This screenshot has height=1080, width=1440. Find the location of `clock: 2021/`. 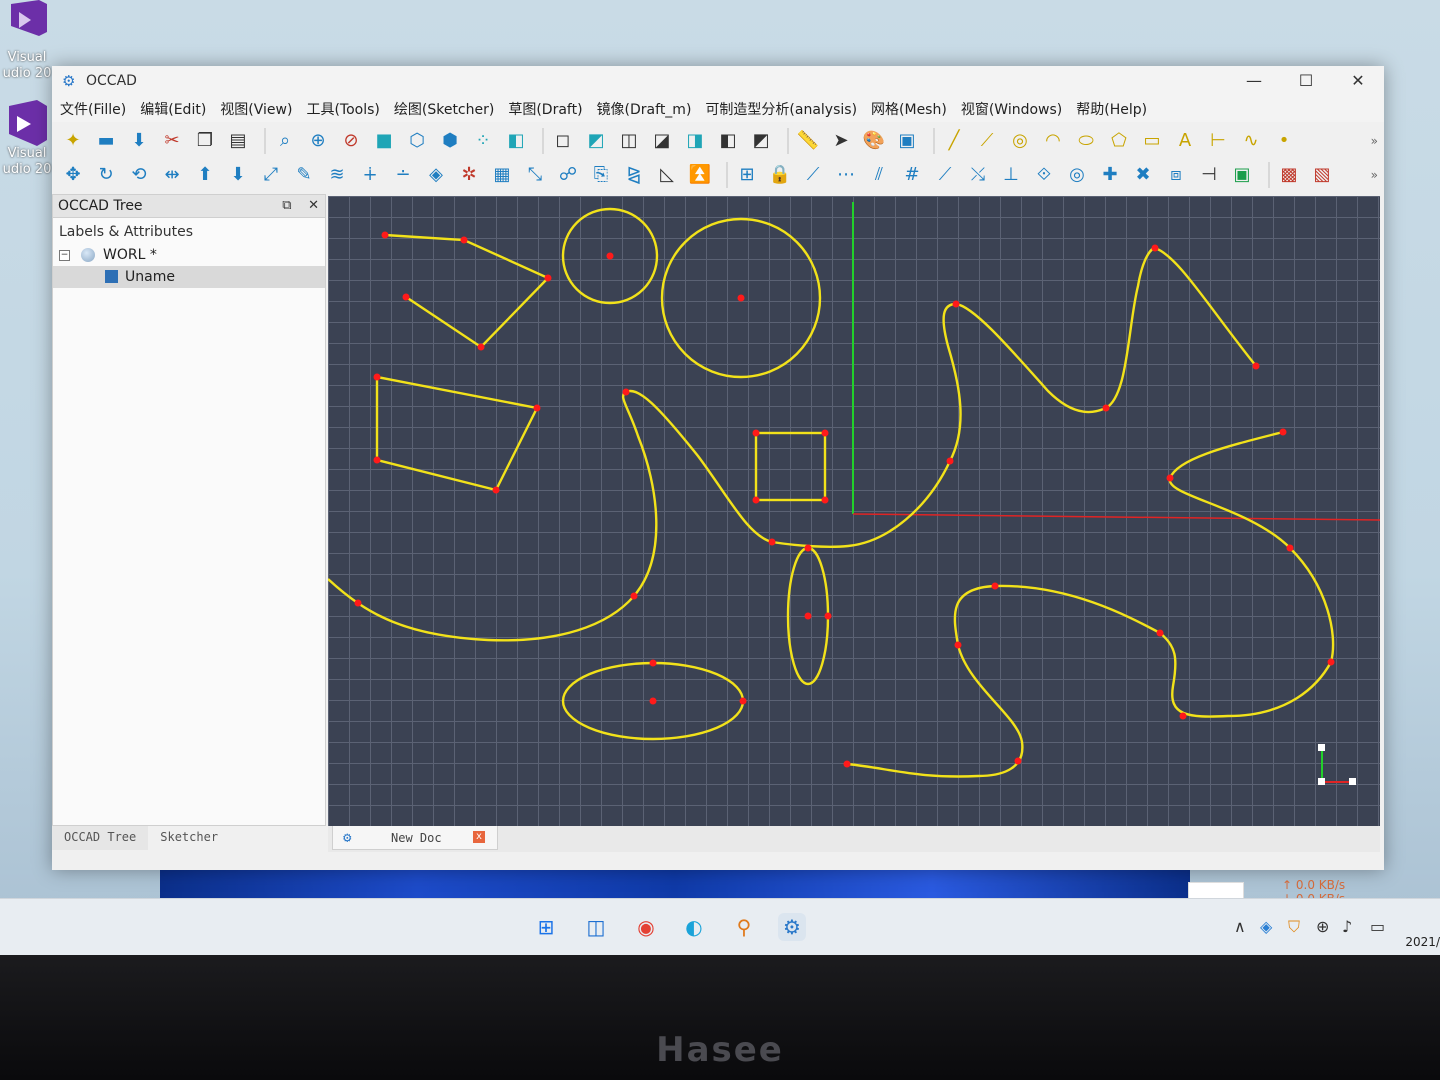

clock: 2021/ is located at coordinates (1422, 942).